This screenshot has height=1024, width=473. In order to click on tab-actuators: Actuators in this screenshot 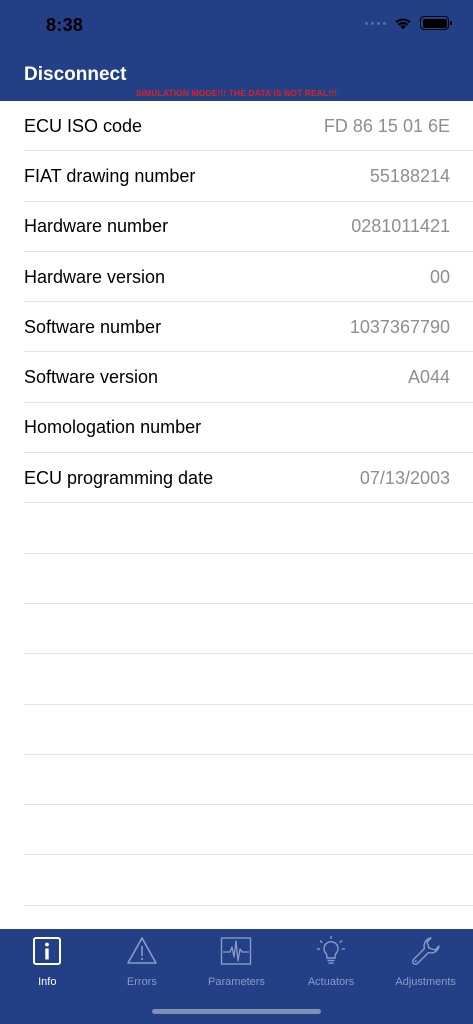, I will do `click(331, 961)`.